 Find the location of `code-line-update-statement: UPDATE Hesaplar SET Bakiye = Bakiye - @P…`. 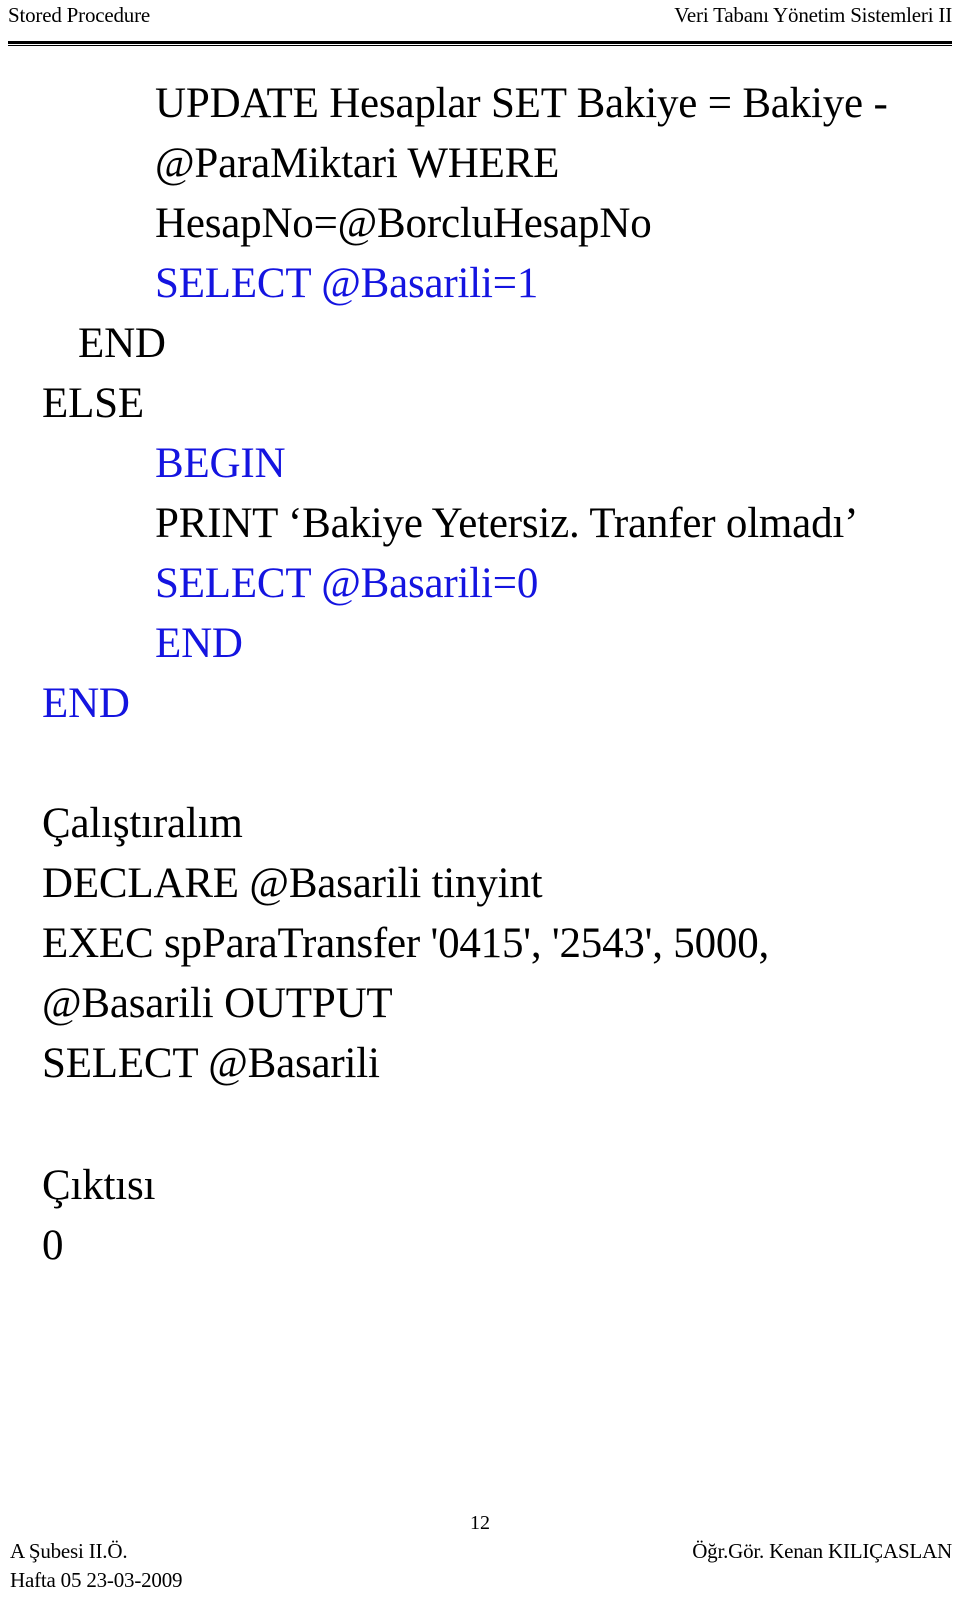

code-line-update-statement: UPDATE Hesaplar SET Bakiye = Bakiye - @P… is located at coordinates (527, 163).